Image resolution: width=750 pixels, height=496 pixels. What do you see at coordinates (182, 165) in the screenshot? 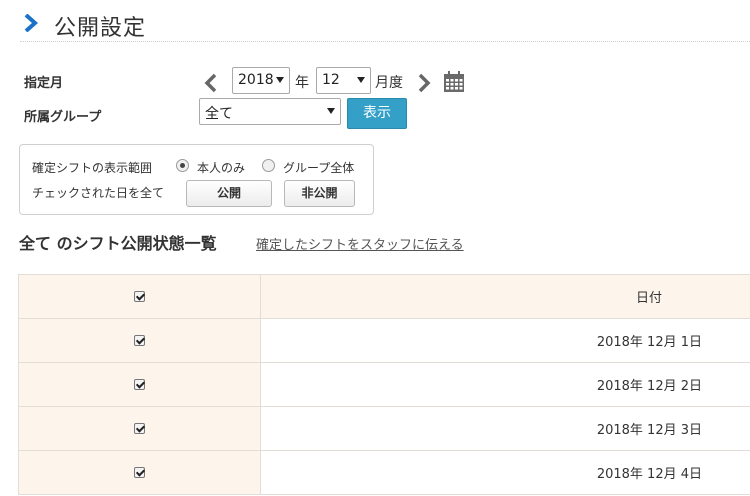
I see `radio-self-only` at bounding box center [182, 165].